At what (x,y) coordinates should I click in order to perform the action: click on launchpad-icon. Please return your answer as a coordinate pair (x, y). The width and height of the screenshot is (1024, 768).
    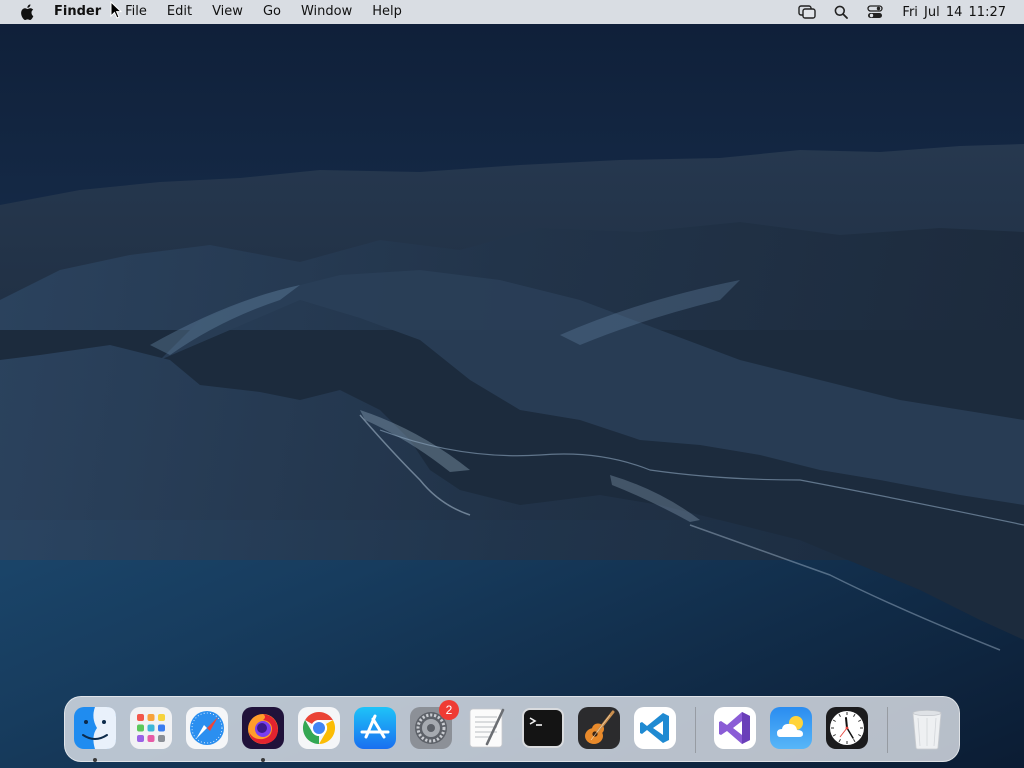
    Looking at the image, I should click on (151, 728).